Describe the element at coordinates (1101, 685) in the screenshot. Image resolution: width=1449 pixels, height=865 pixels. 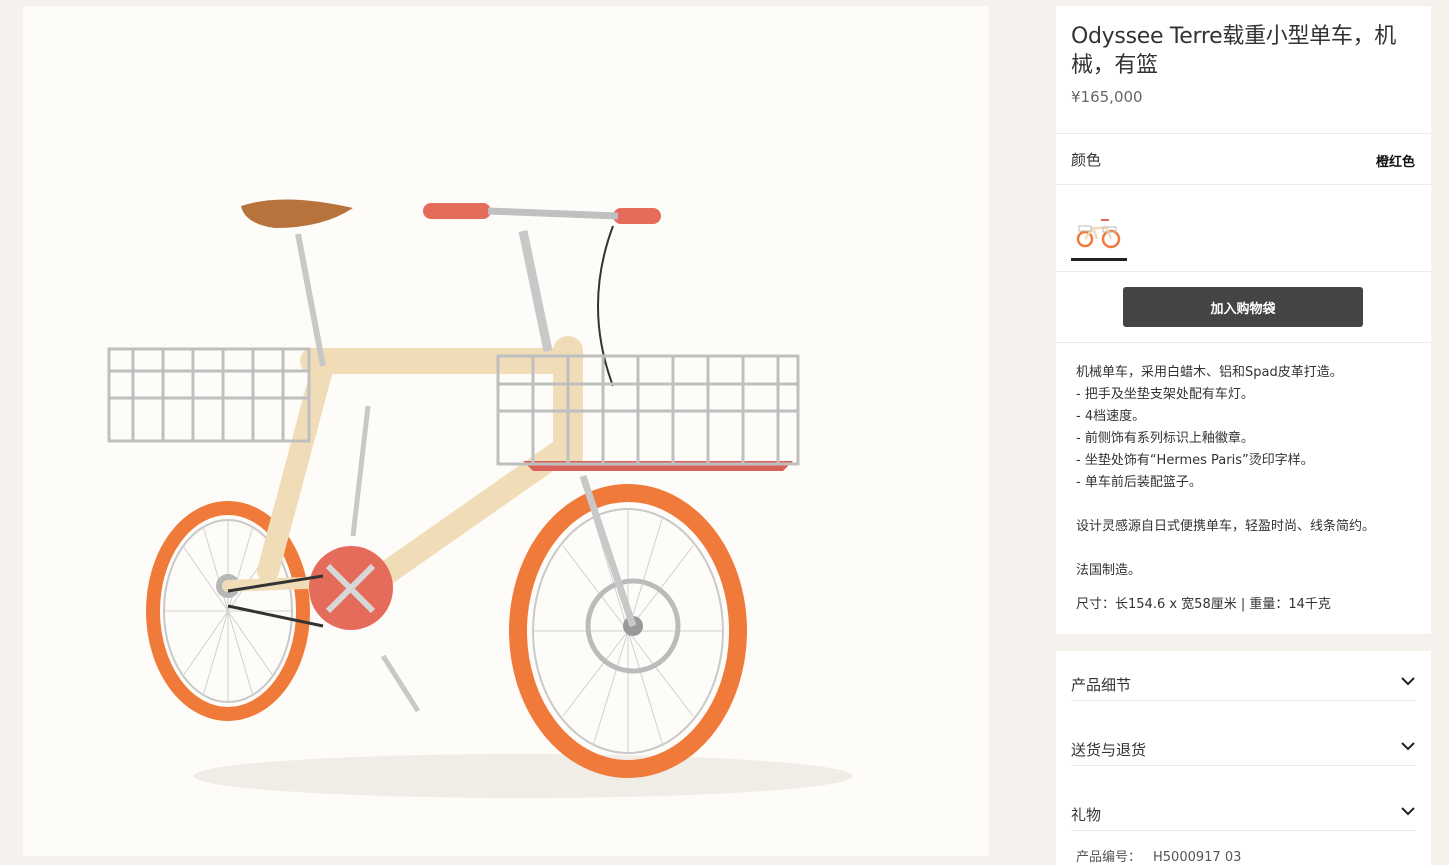
I see `accordion-label: 产品细节` at that location.